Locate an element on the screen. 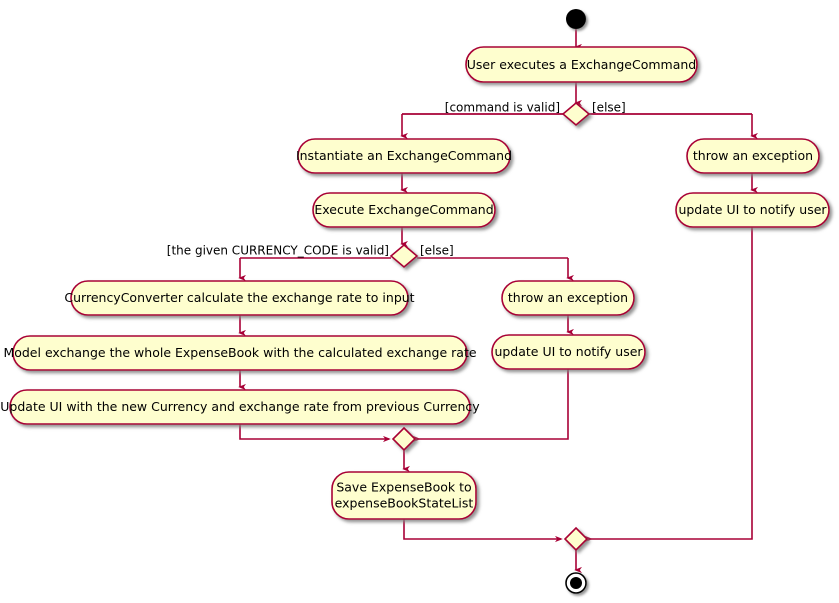 Image resolution: width=839 pixels, height=603 pixels. activity-execute-exchangecommand: Execute ExchangeCommand is located at coordinates (404, 210).